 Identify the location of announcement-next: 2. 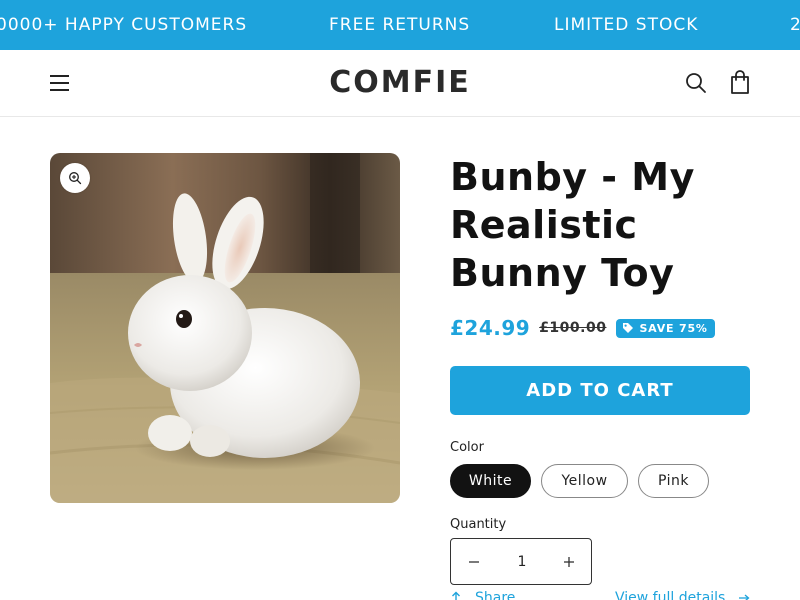
(795, 25).